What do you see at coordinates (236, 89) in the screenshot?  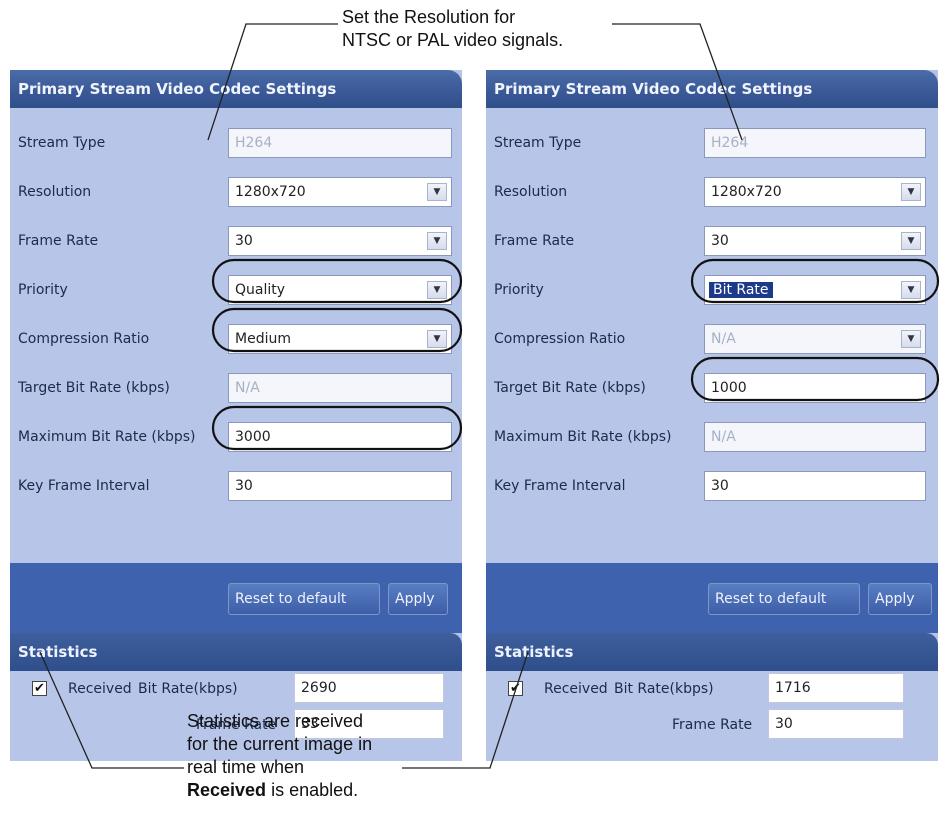 I see `panel-title: Primary Stream Video Codec Settings` at bounding box center [236, 89].